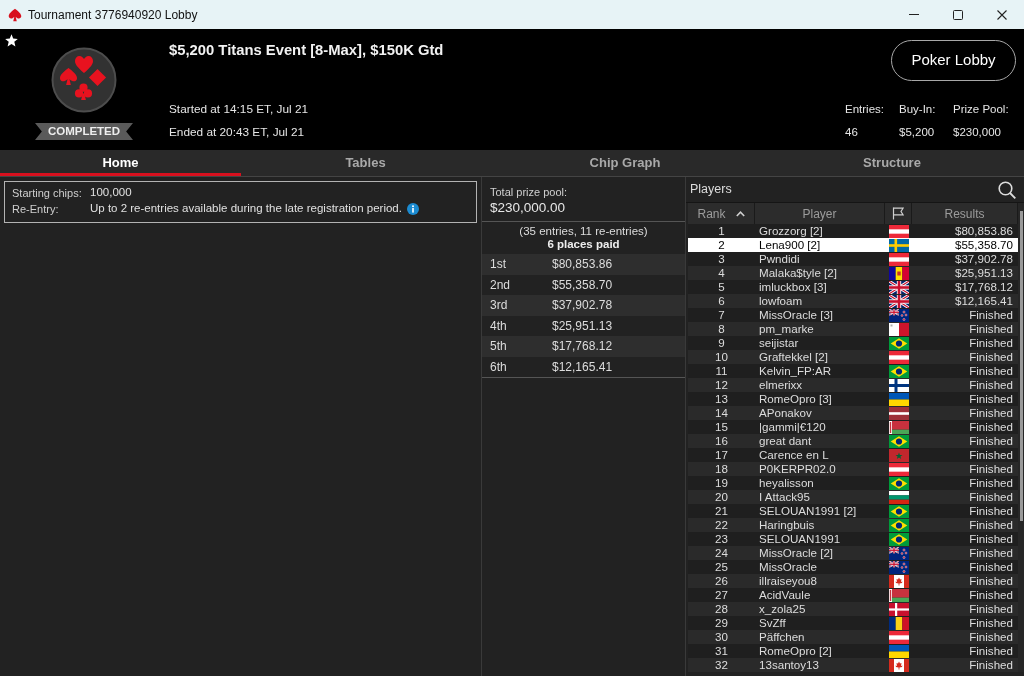 The height and width of the screenshot is (676, 1024). I want to click on poker-lobby-button: Poker Lobby, so click(953, 60).